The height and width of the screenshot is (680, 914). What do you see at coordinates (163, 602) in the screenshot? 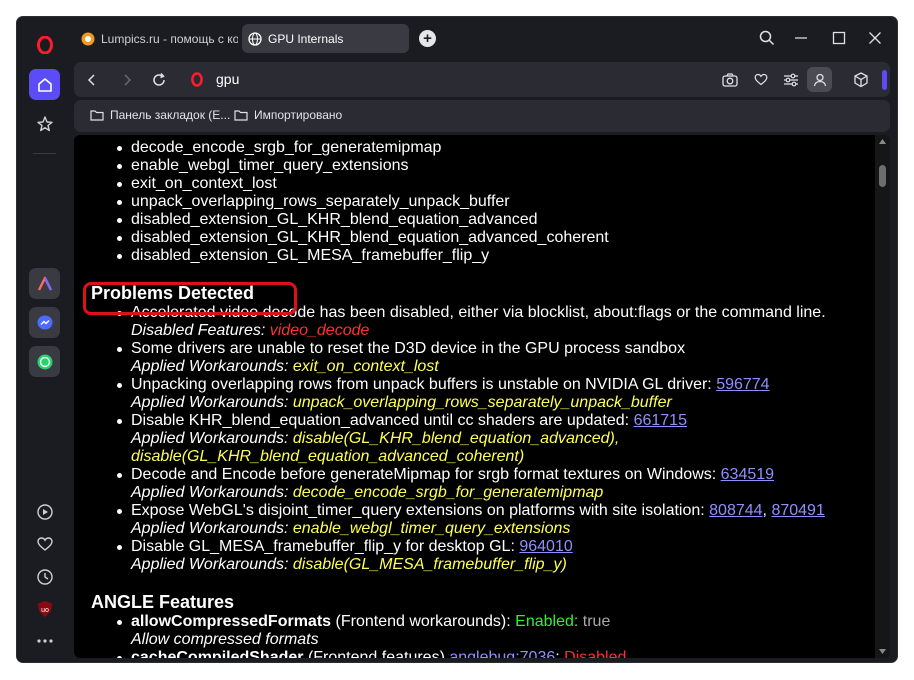
I see `angle-heading: ANGLE Features` at bounding box center [163, 602].